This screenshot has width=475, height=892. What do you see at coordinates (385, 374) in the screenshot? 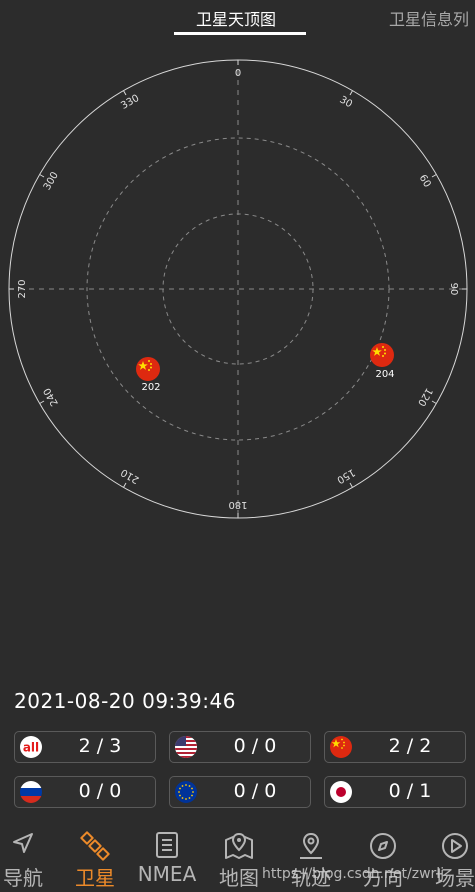
I see `satellite-prn-label: 204` at bounding box center [385, 374].